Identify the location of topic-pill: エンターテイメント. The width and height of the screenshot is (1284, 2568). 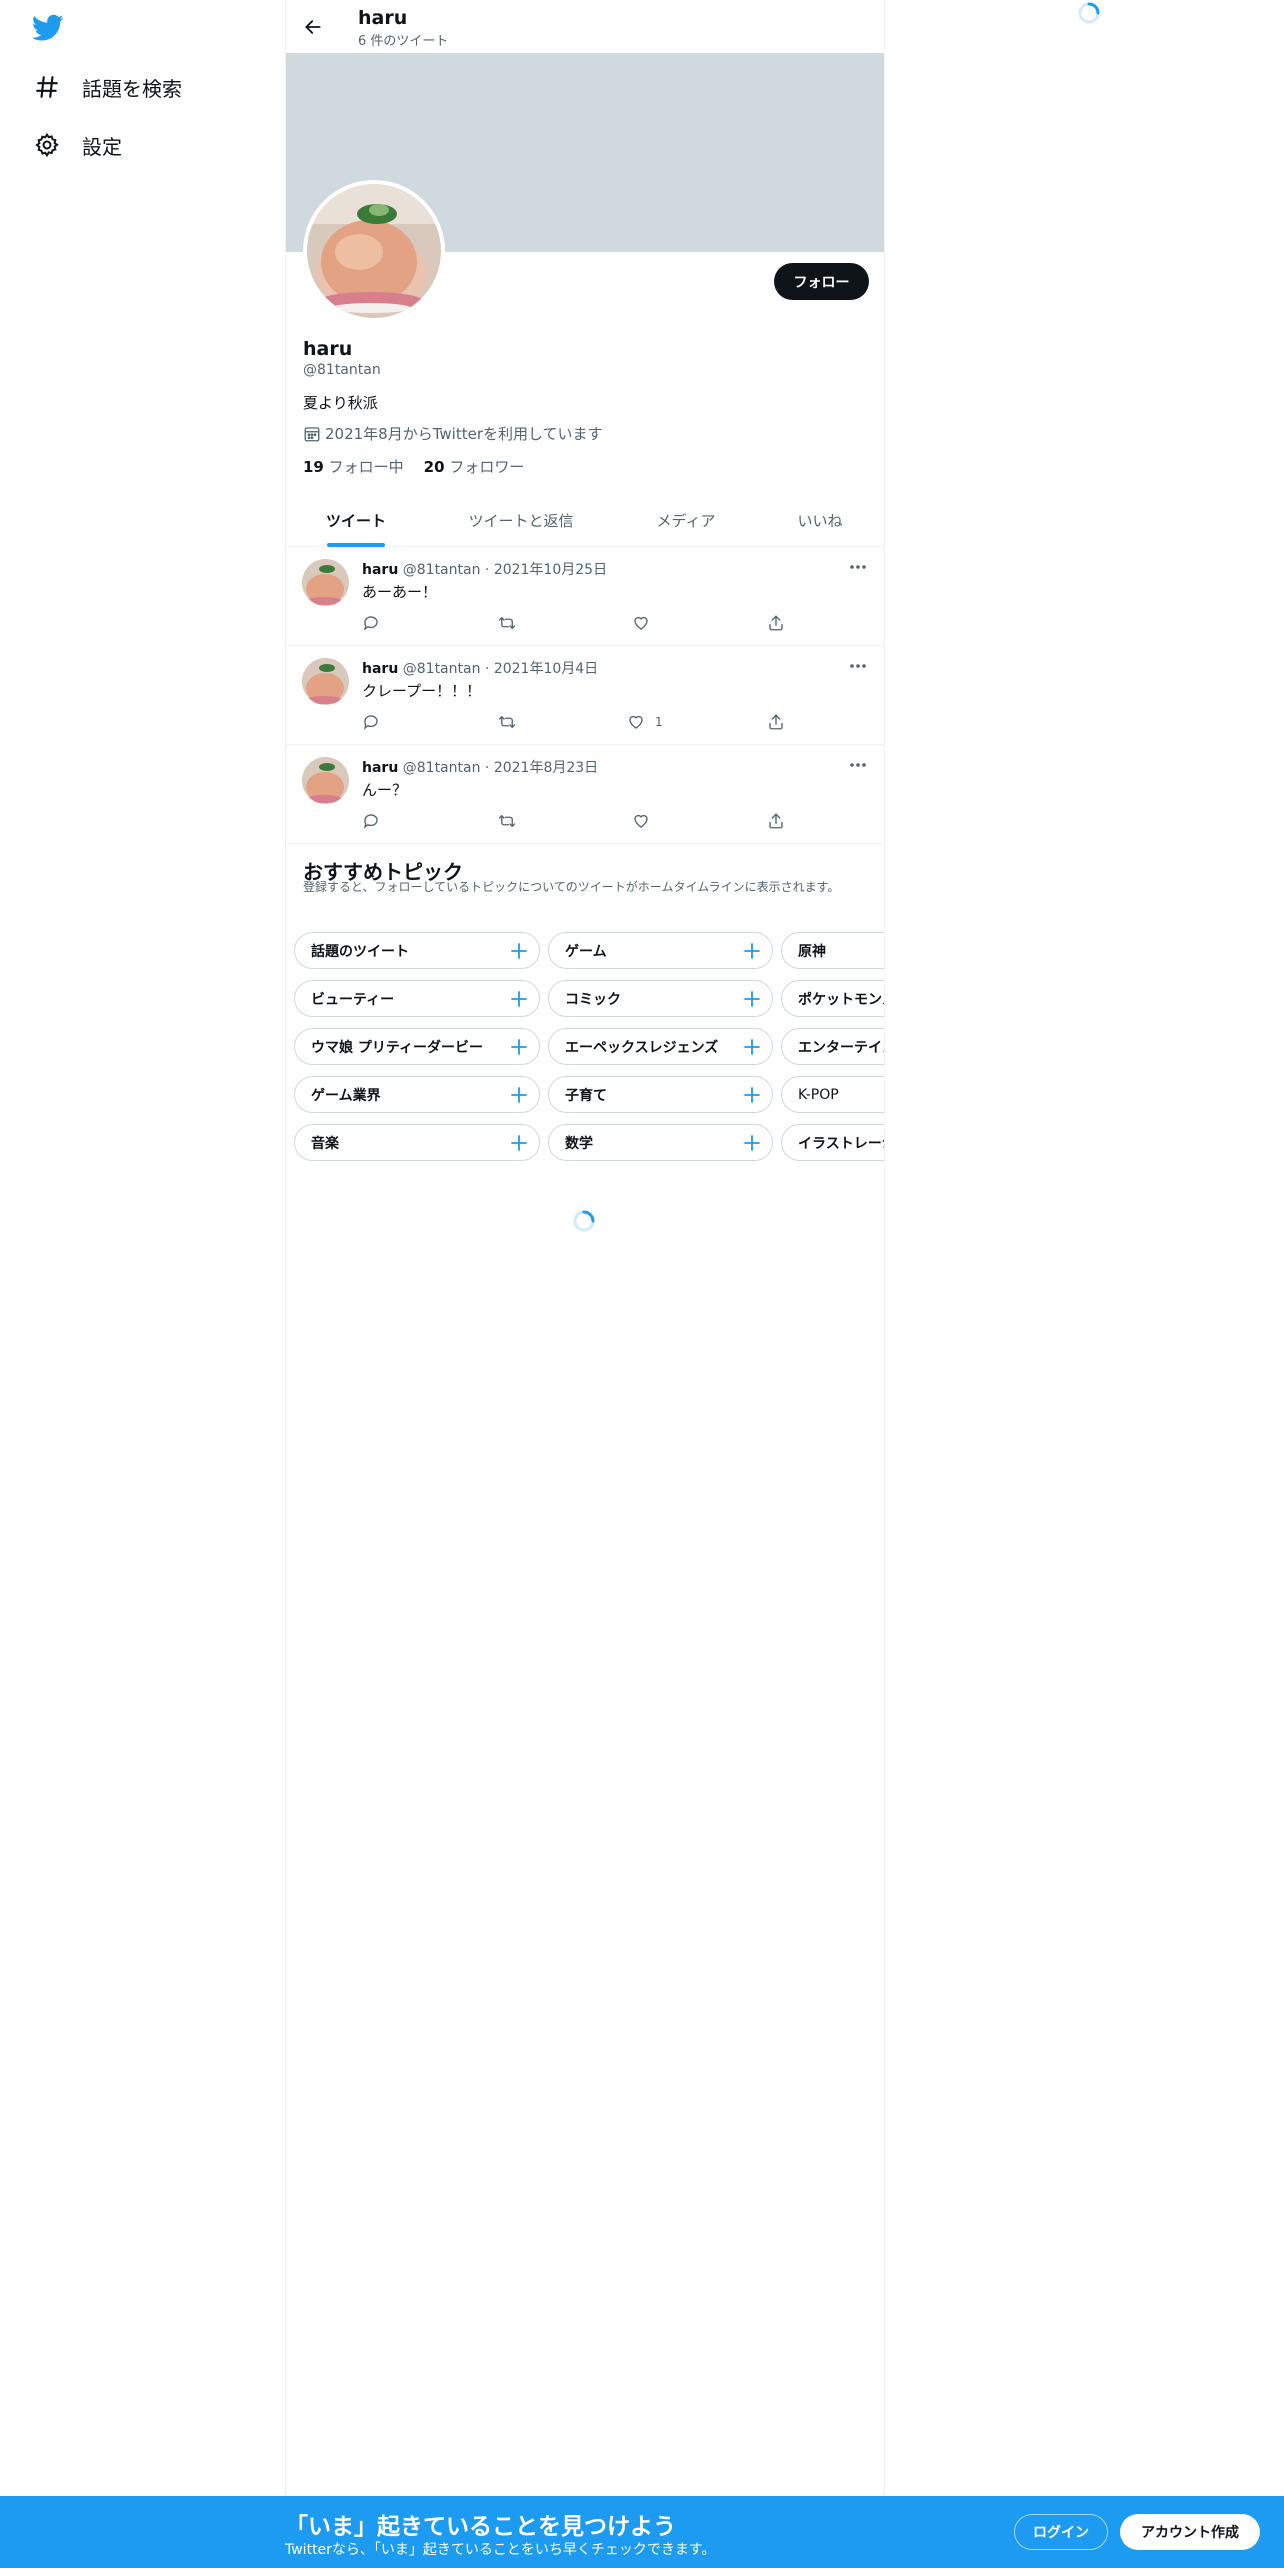
(832, 1046).